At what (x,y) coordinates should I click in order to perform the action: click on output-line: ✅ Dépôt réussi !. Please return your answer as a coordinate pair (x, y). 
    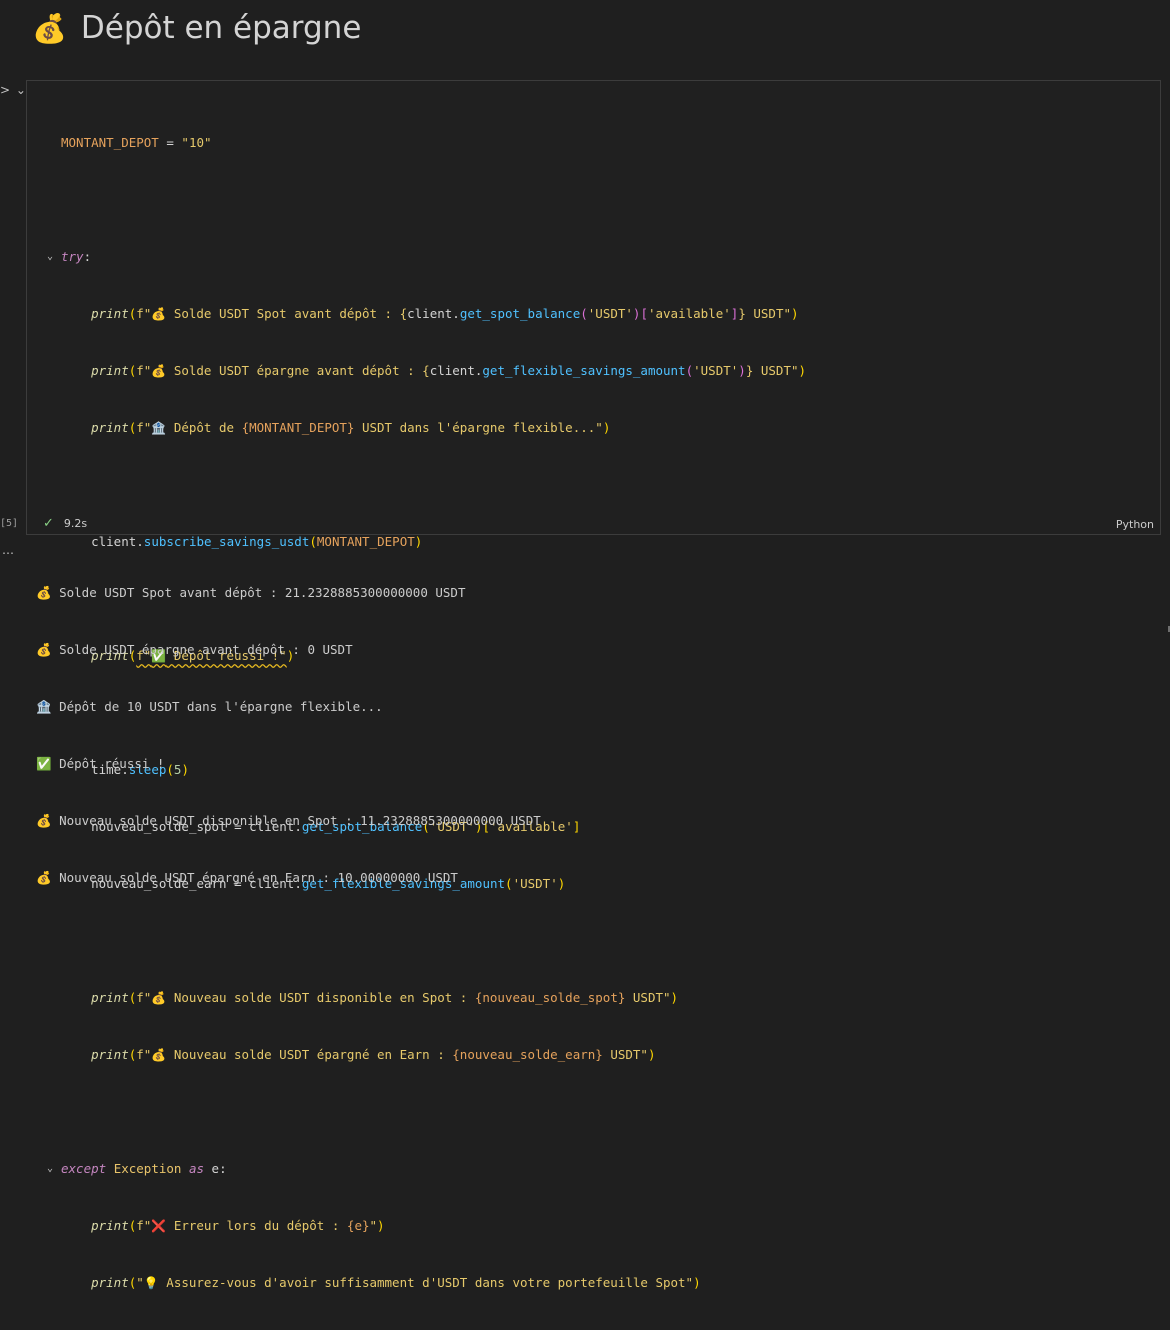
    Looking at the image, I should click on (100, 763).